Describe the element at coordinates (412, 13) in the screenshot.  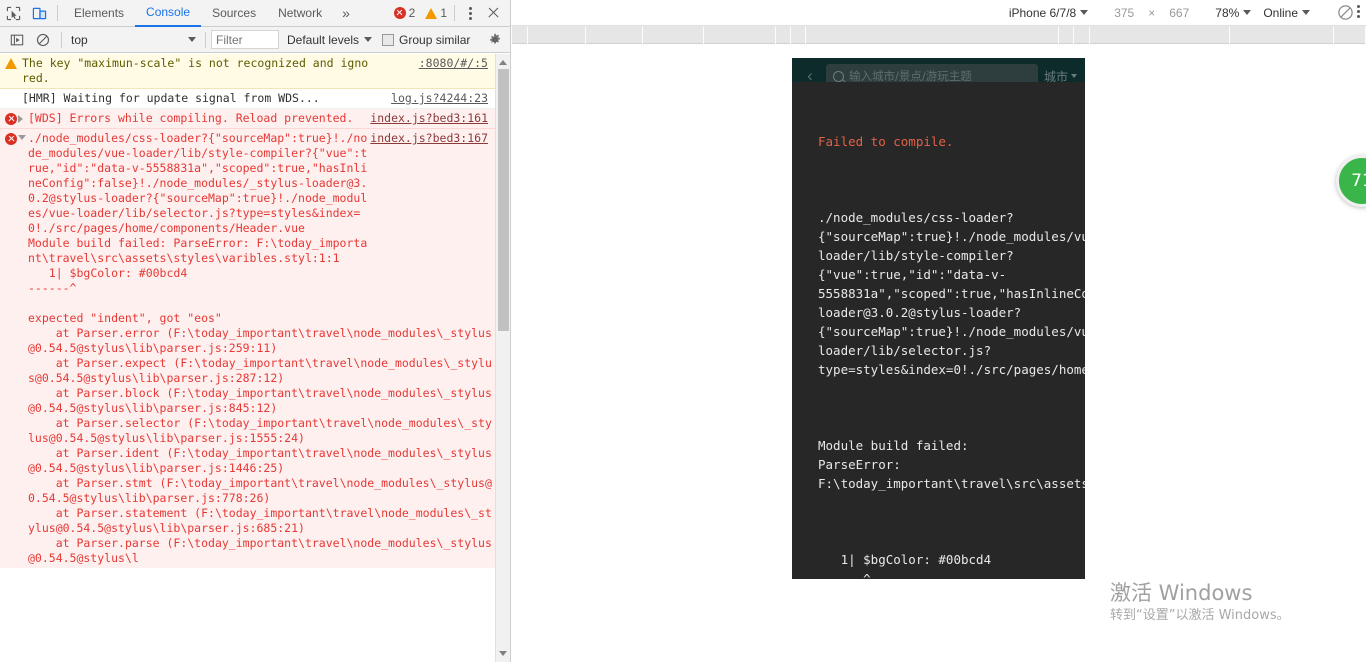
I see `error-count-label: 2` at that location.